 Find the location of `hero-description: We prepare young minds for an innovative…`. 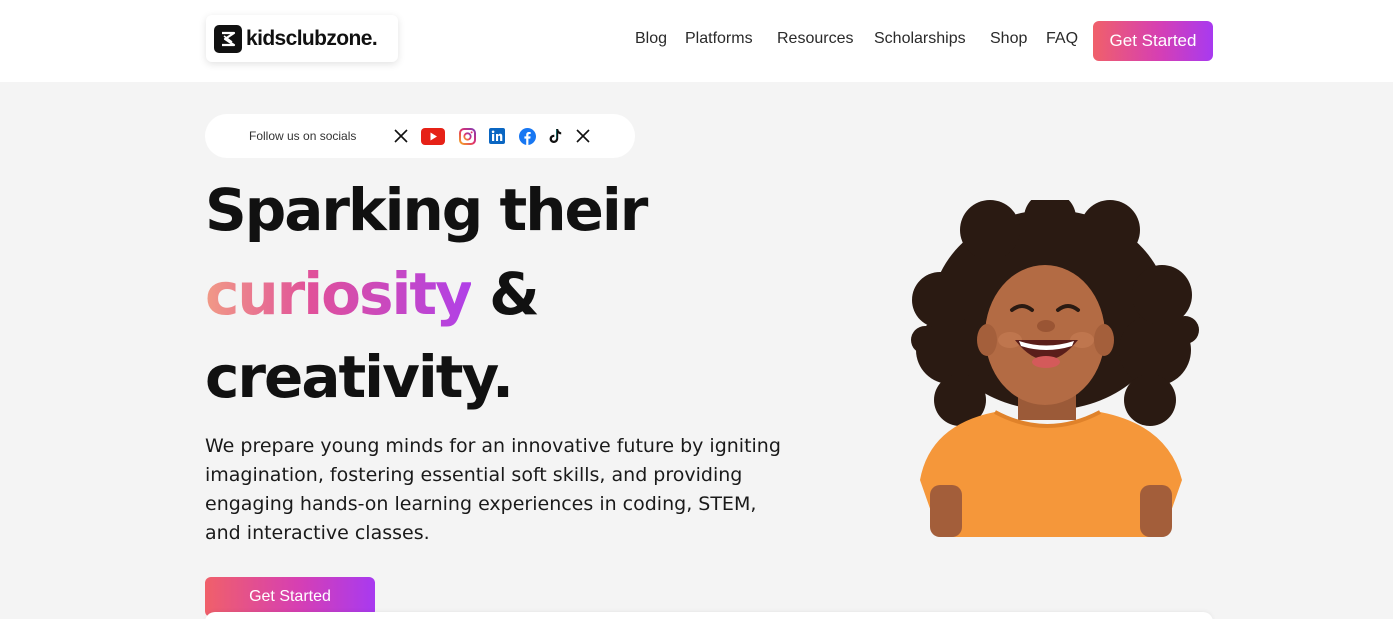

hero-description: We prepare young minds for an innovative… is located at coordinates (493, 489).